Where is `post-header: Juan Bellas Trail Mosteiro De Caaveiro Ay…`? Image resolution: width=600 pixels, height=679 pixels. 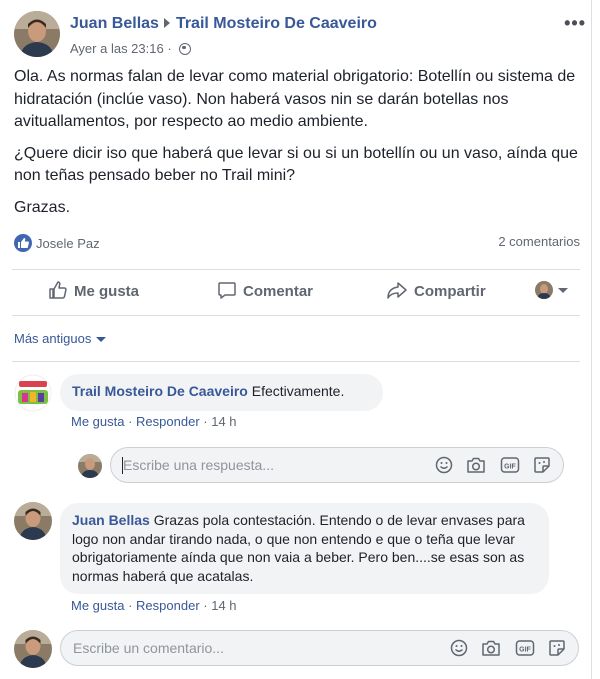
post-header: Juan Bellas Trail Mosteiro De Caaveiro Ay… is located at coordinates (300, 36).